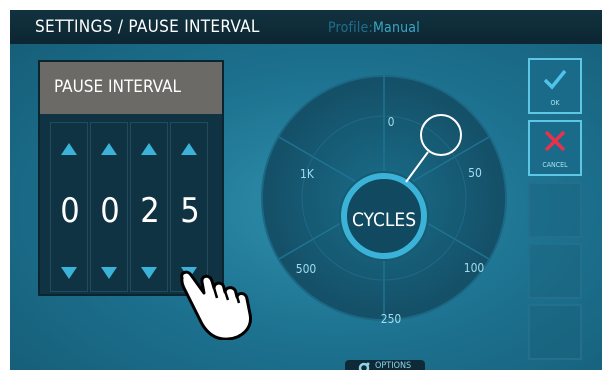  I want to click on ok-button: OK, so click(555, 86).